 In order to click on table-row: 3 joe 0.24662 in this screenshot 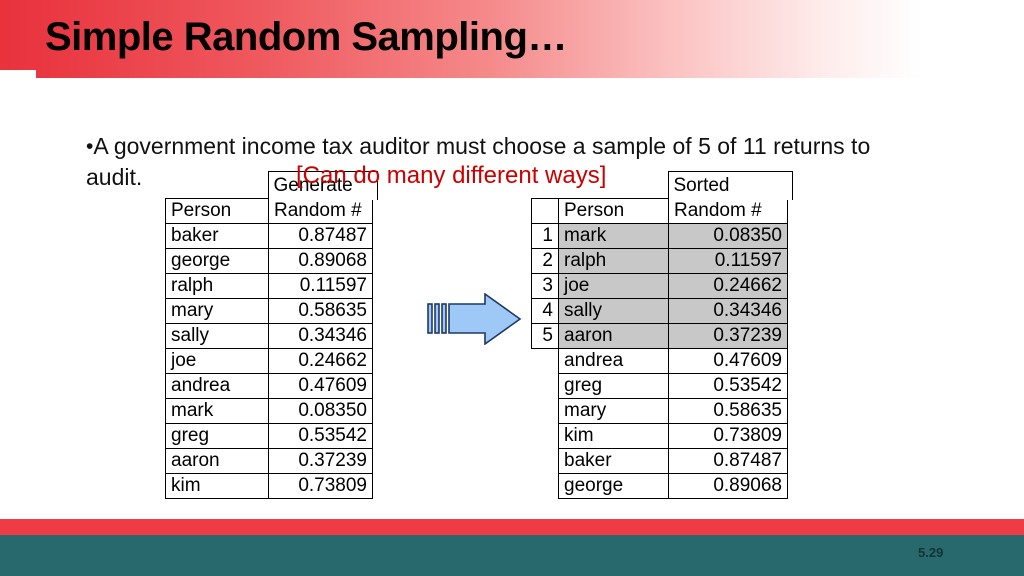, I will do `click(659, 286)`.